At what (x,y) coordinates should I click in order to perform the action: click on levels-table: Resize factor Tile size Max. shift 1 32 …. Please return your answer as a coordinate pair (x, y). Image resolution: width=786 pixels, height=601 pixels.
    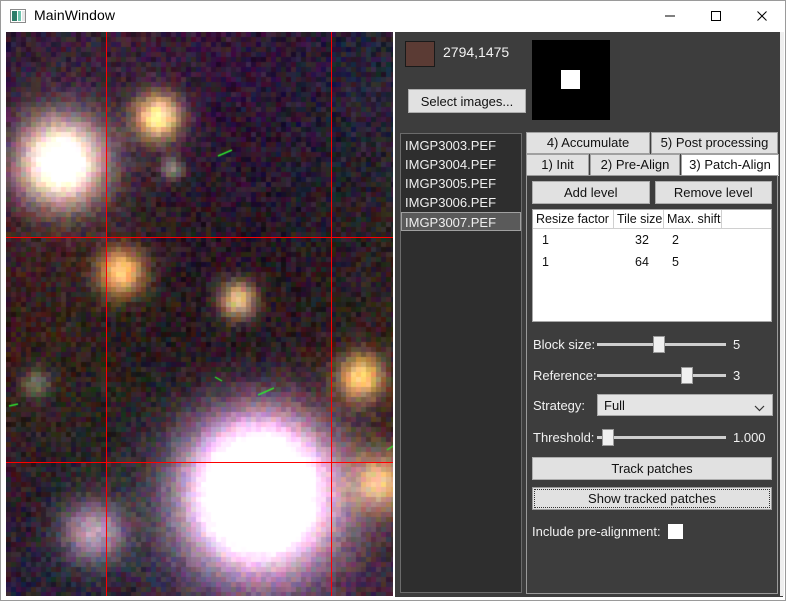
    Looking at the image, I should click on (652, 265).